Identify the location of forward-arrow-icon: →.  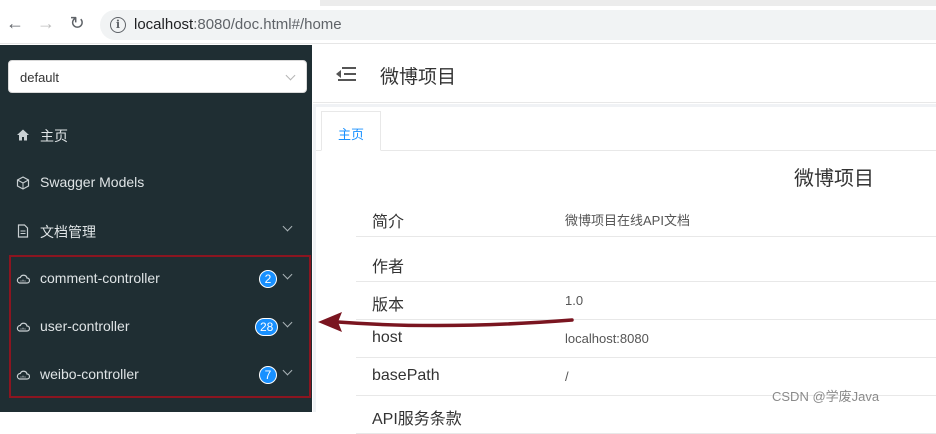
(46, 23).